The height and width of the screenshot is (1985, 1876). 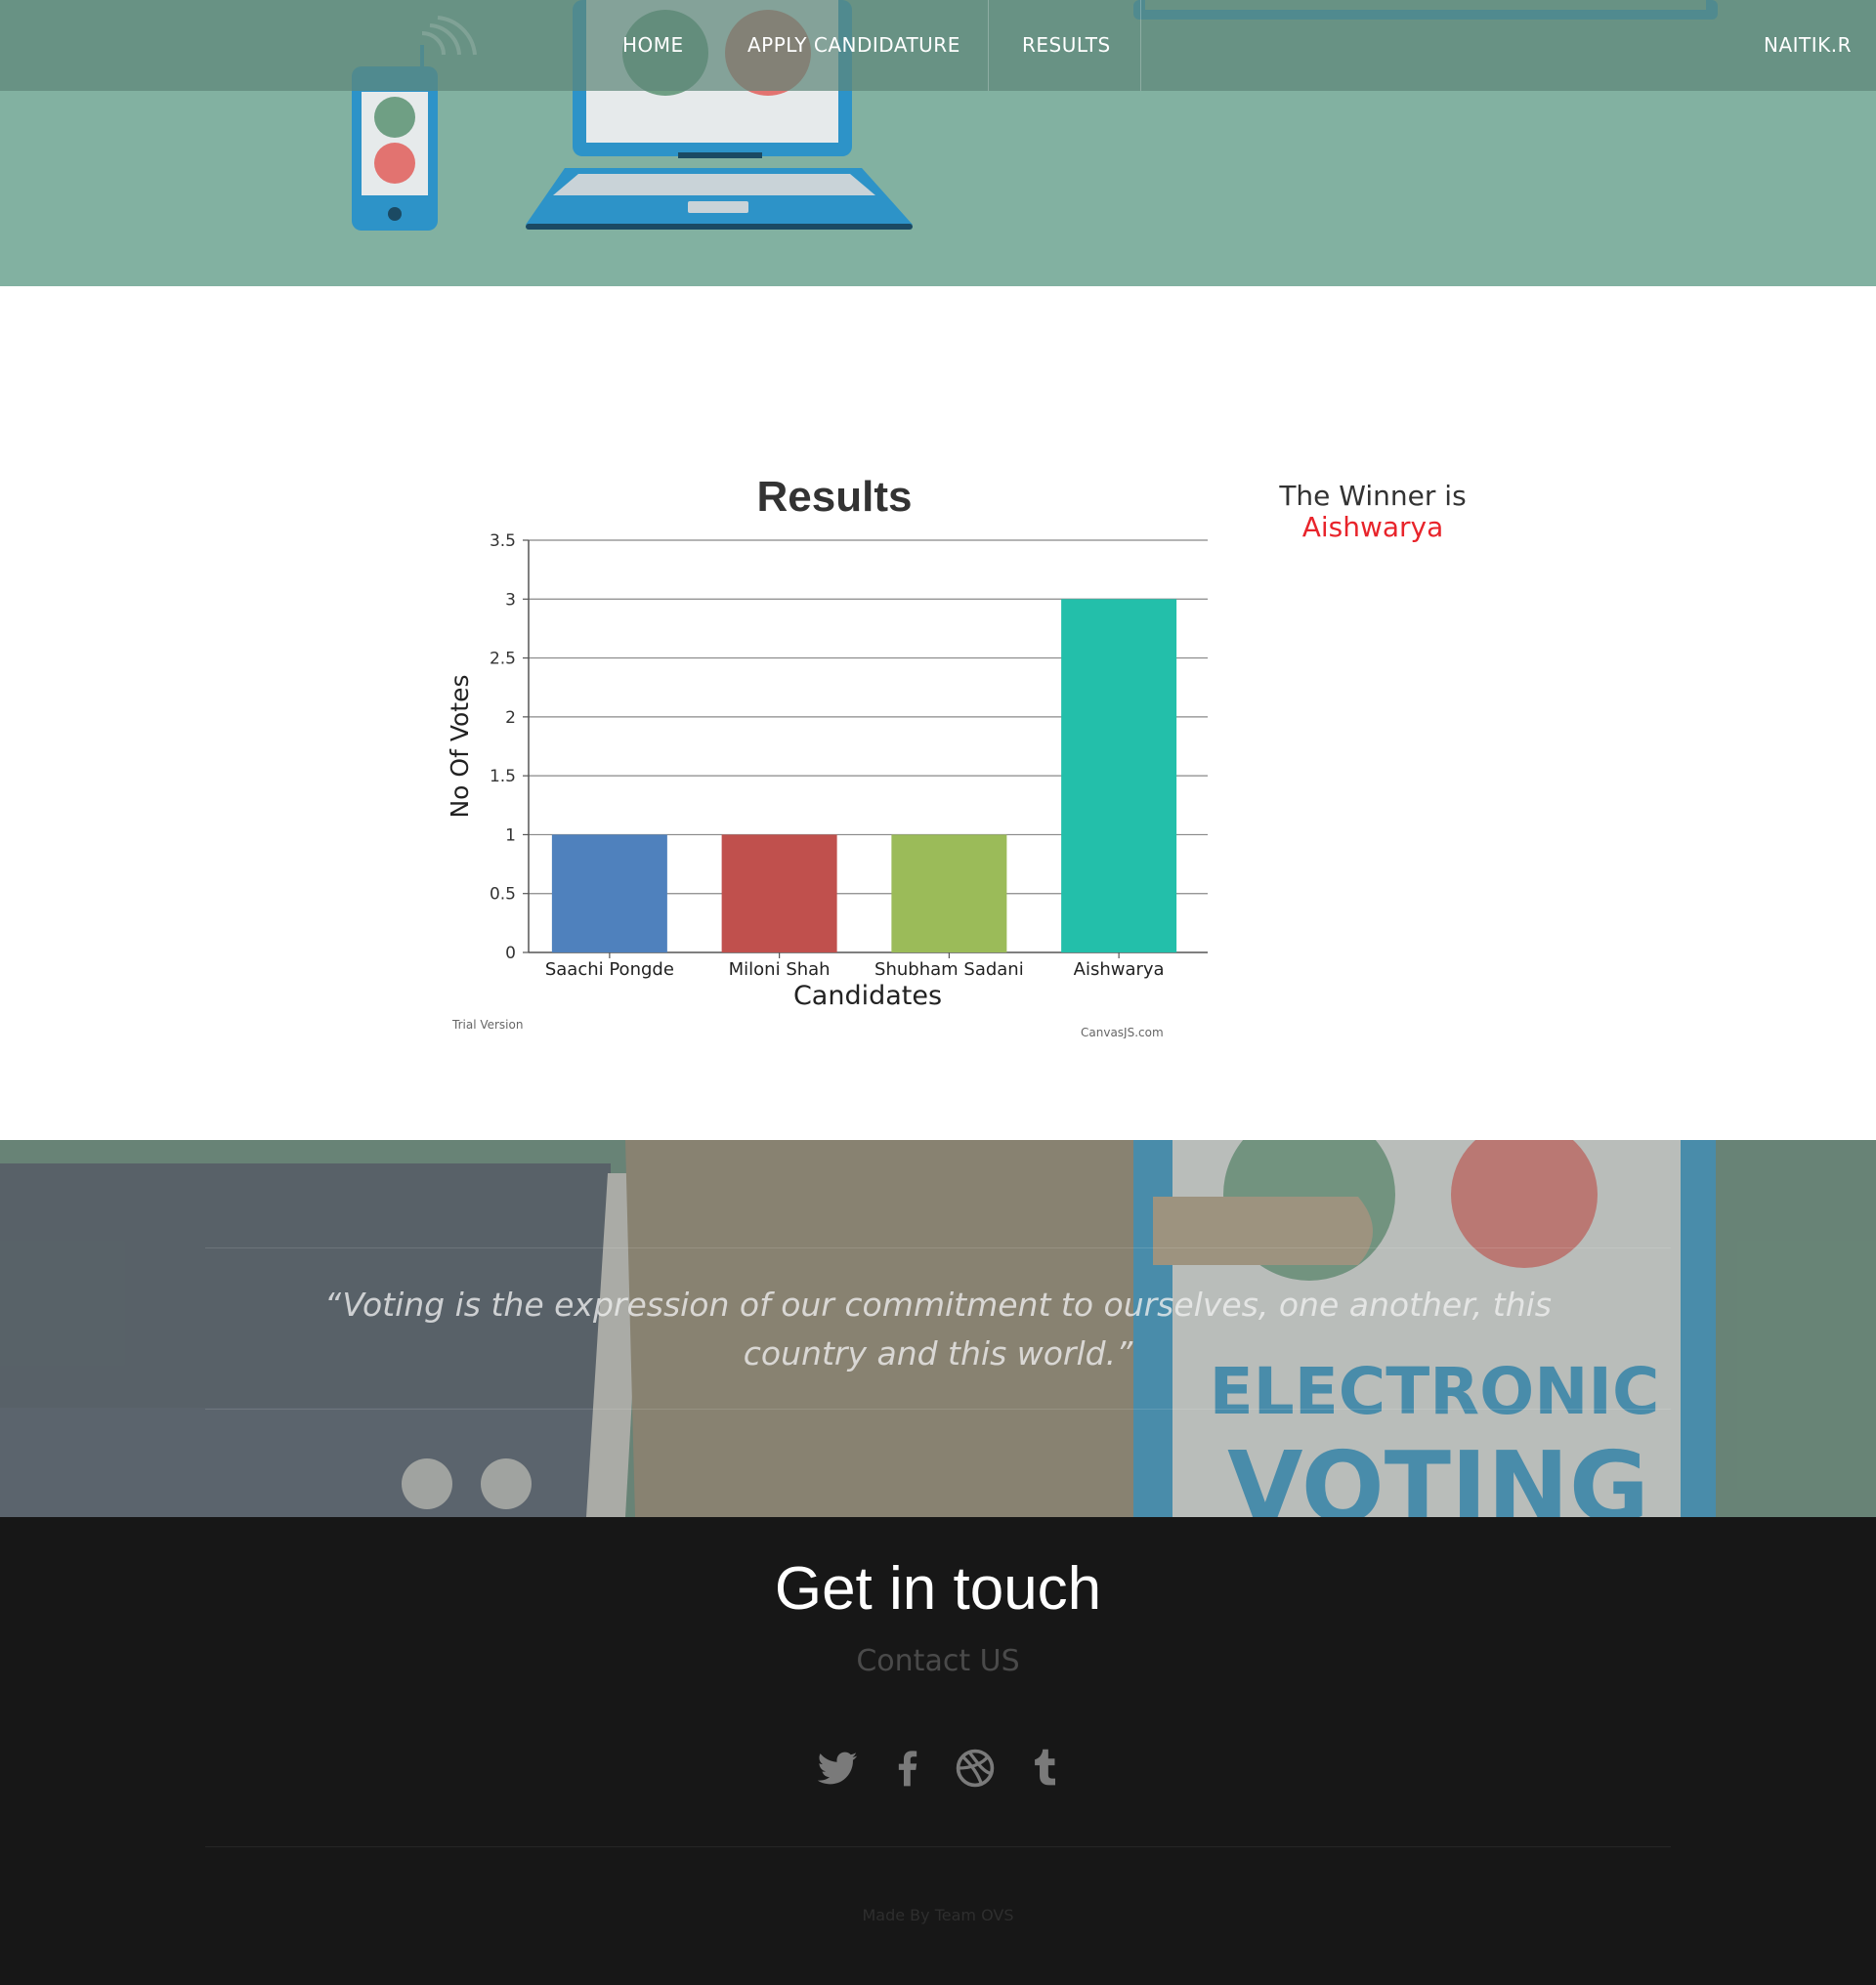 I want to click on twitter-icon, so click(x=837, y=1768).